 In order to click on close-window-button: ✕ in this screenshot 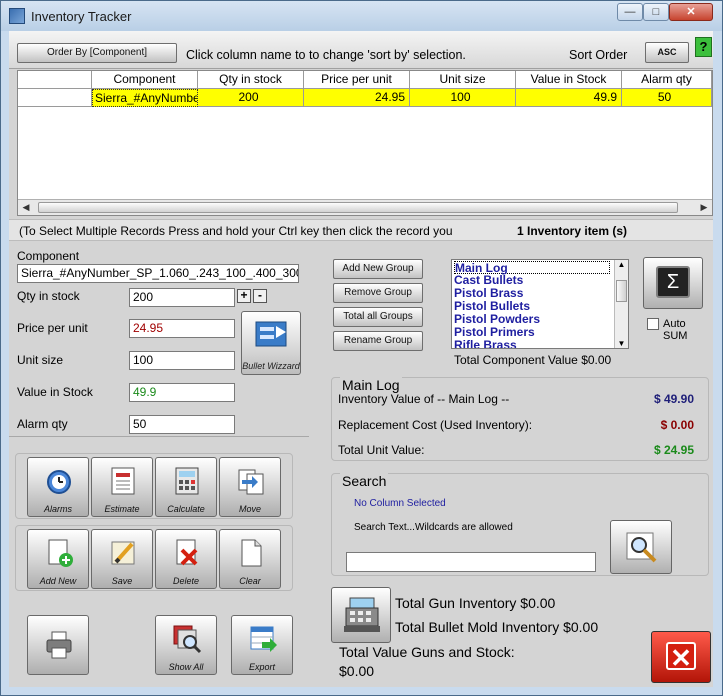, I will do `click(691, 12)`.